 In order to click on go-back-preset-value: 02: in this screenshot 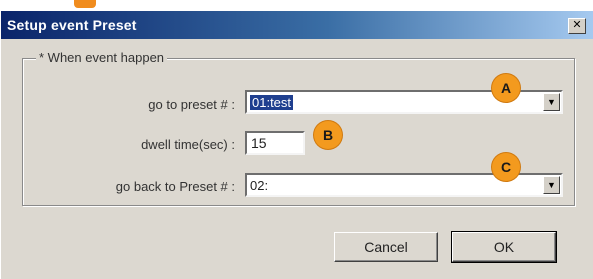, I will do `click(259, 185)`.